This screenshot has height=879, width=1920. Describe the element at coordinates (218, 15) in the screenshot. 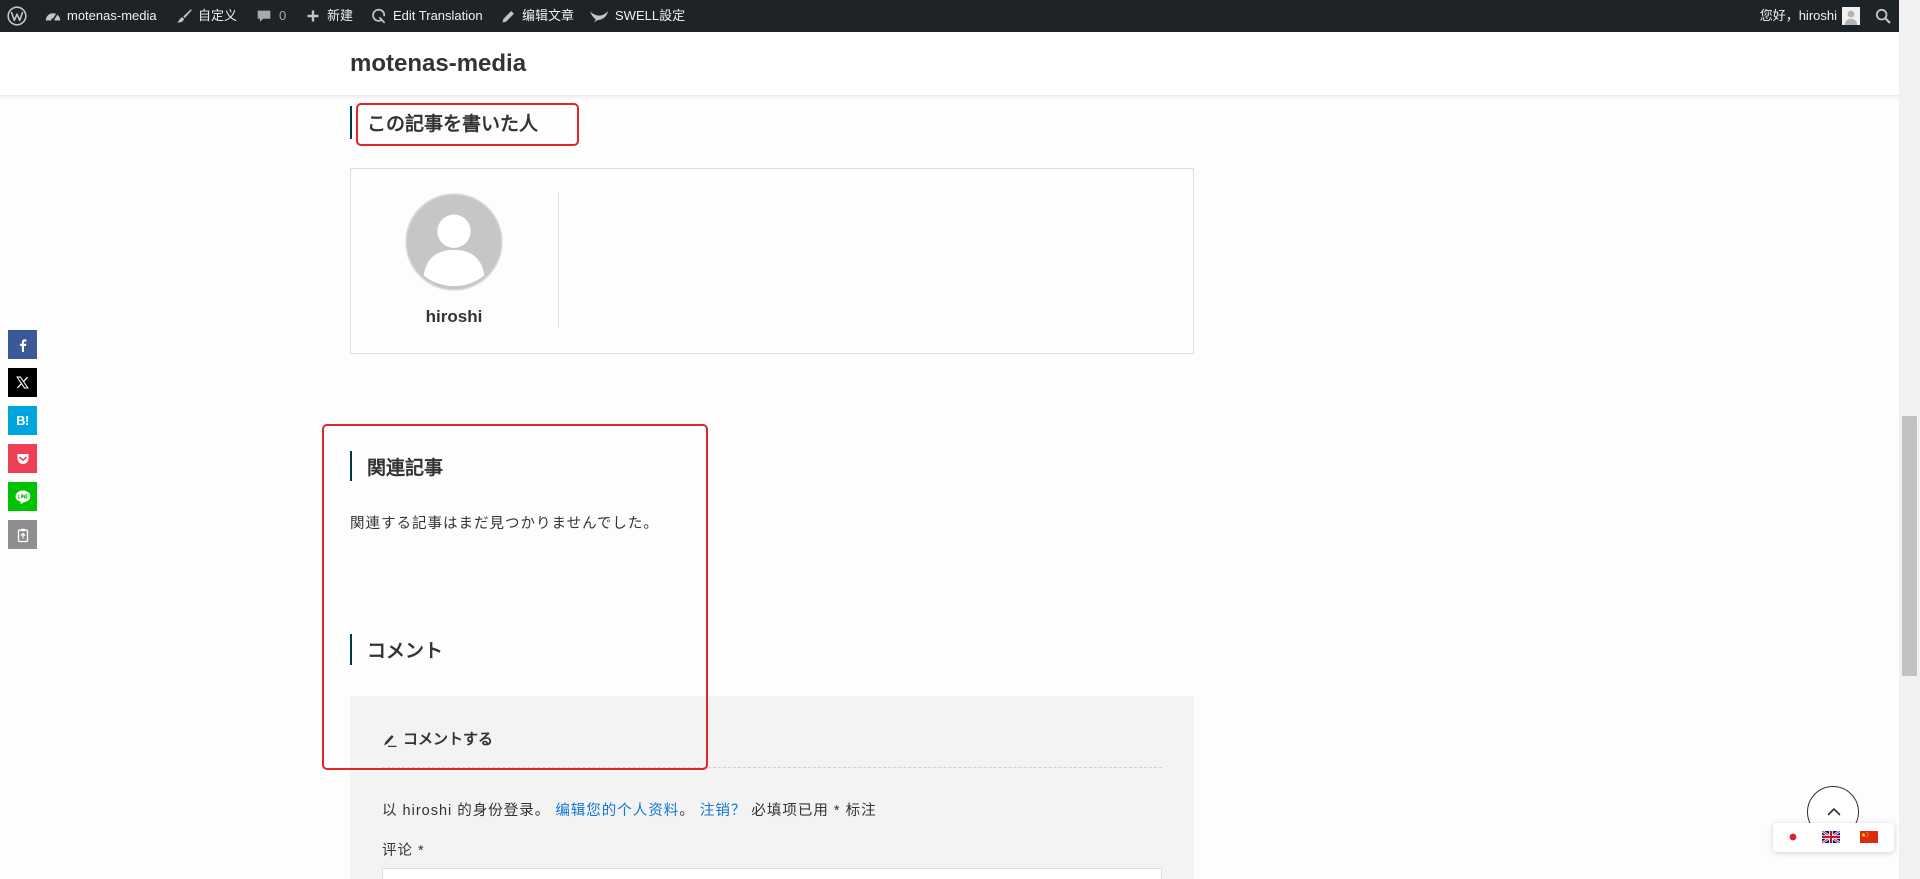

I see `customize-label: 自定义` at that location.